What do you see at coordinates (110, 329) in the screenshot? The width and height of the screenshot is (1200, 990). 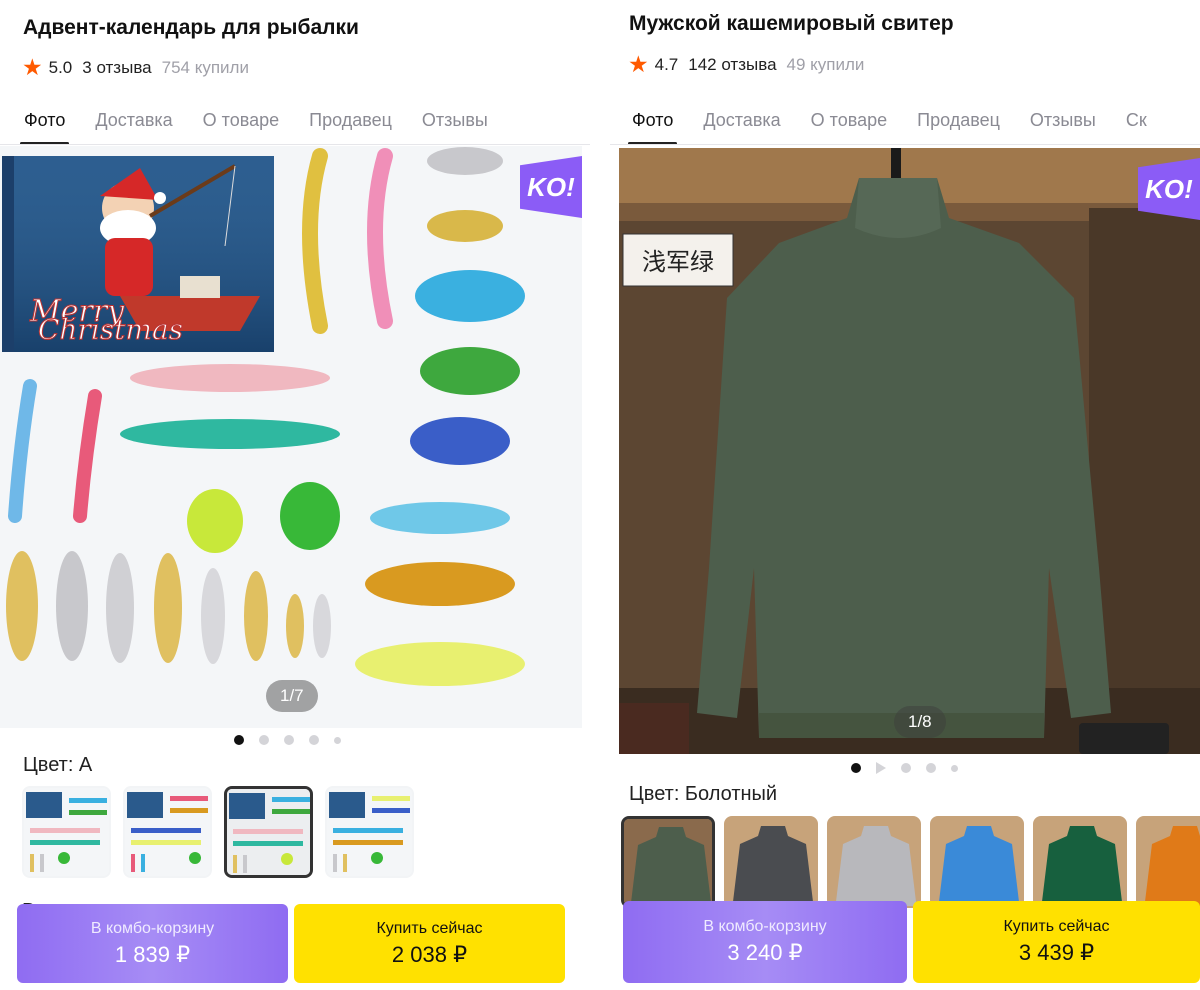 I see `svg-text: Christmas` at bounding box center [110, 329].